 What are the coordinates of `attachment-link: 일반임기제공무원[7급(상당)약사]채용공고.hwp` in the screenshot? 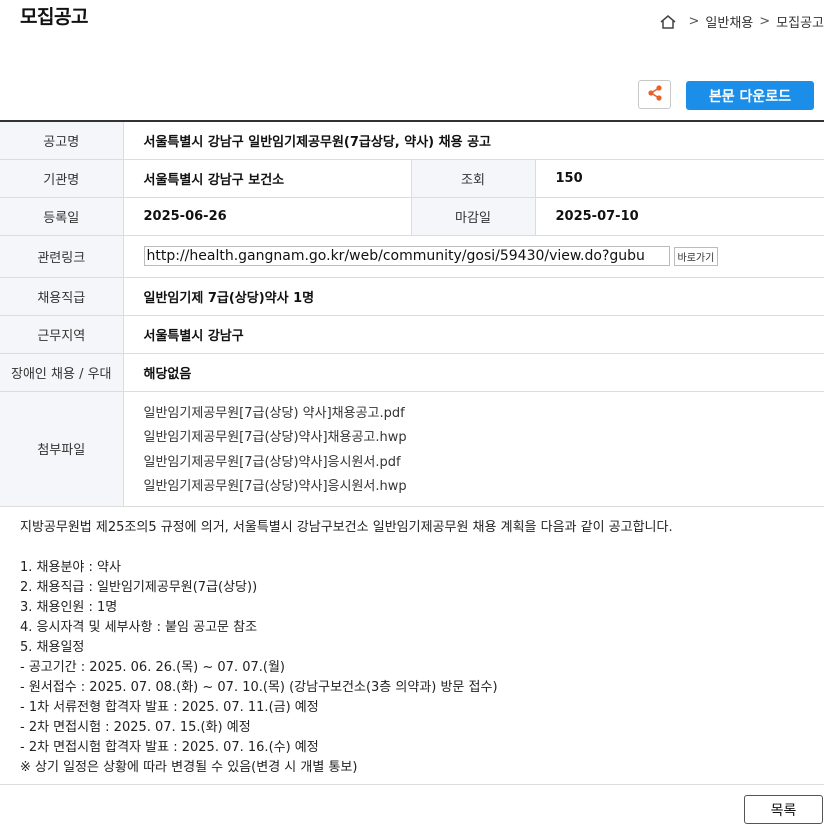 It's located at (484, 438).